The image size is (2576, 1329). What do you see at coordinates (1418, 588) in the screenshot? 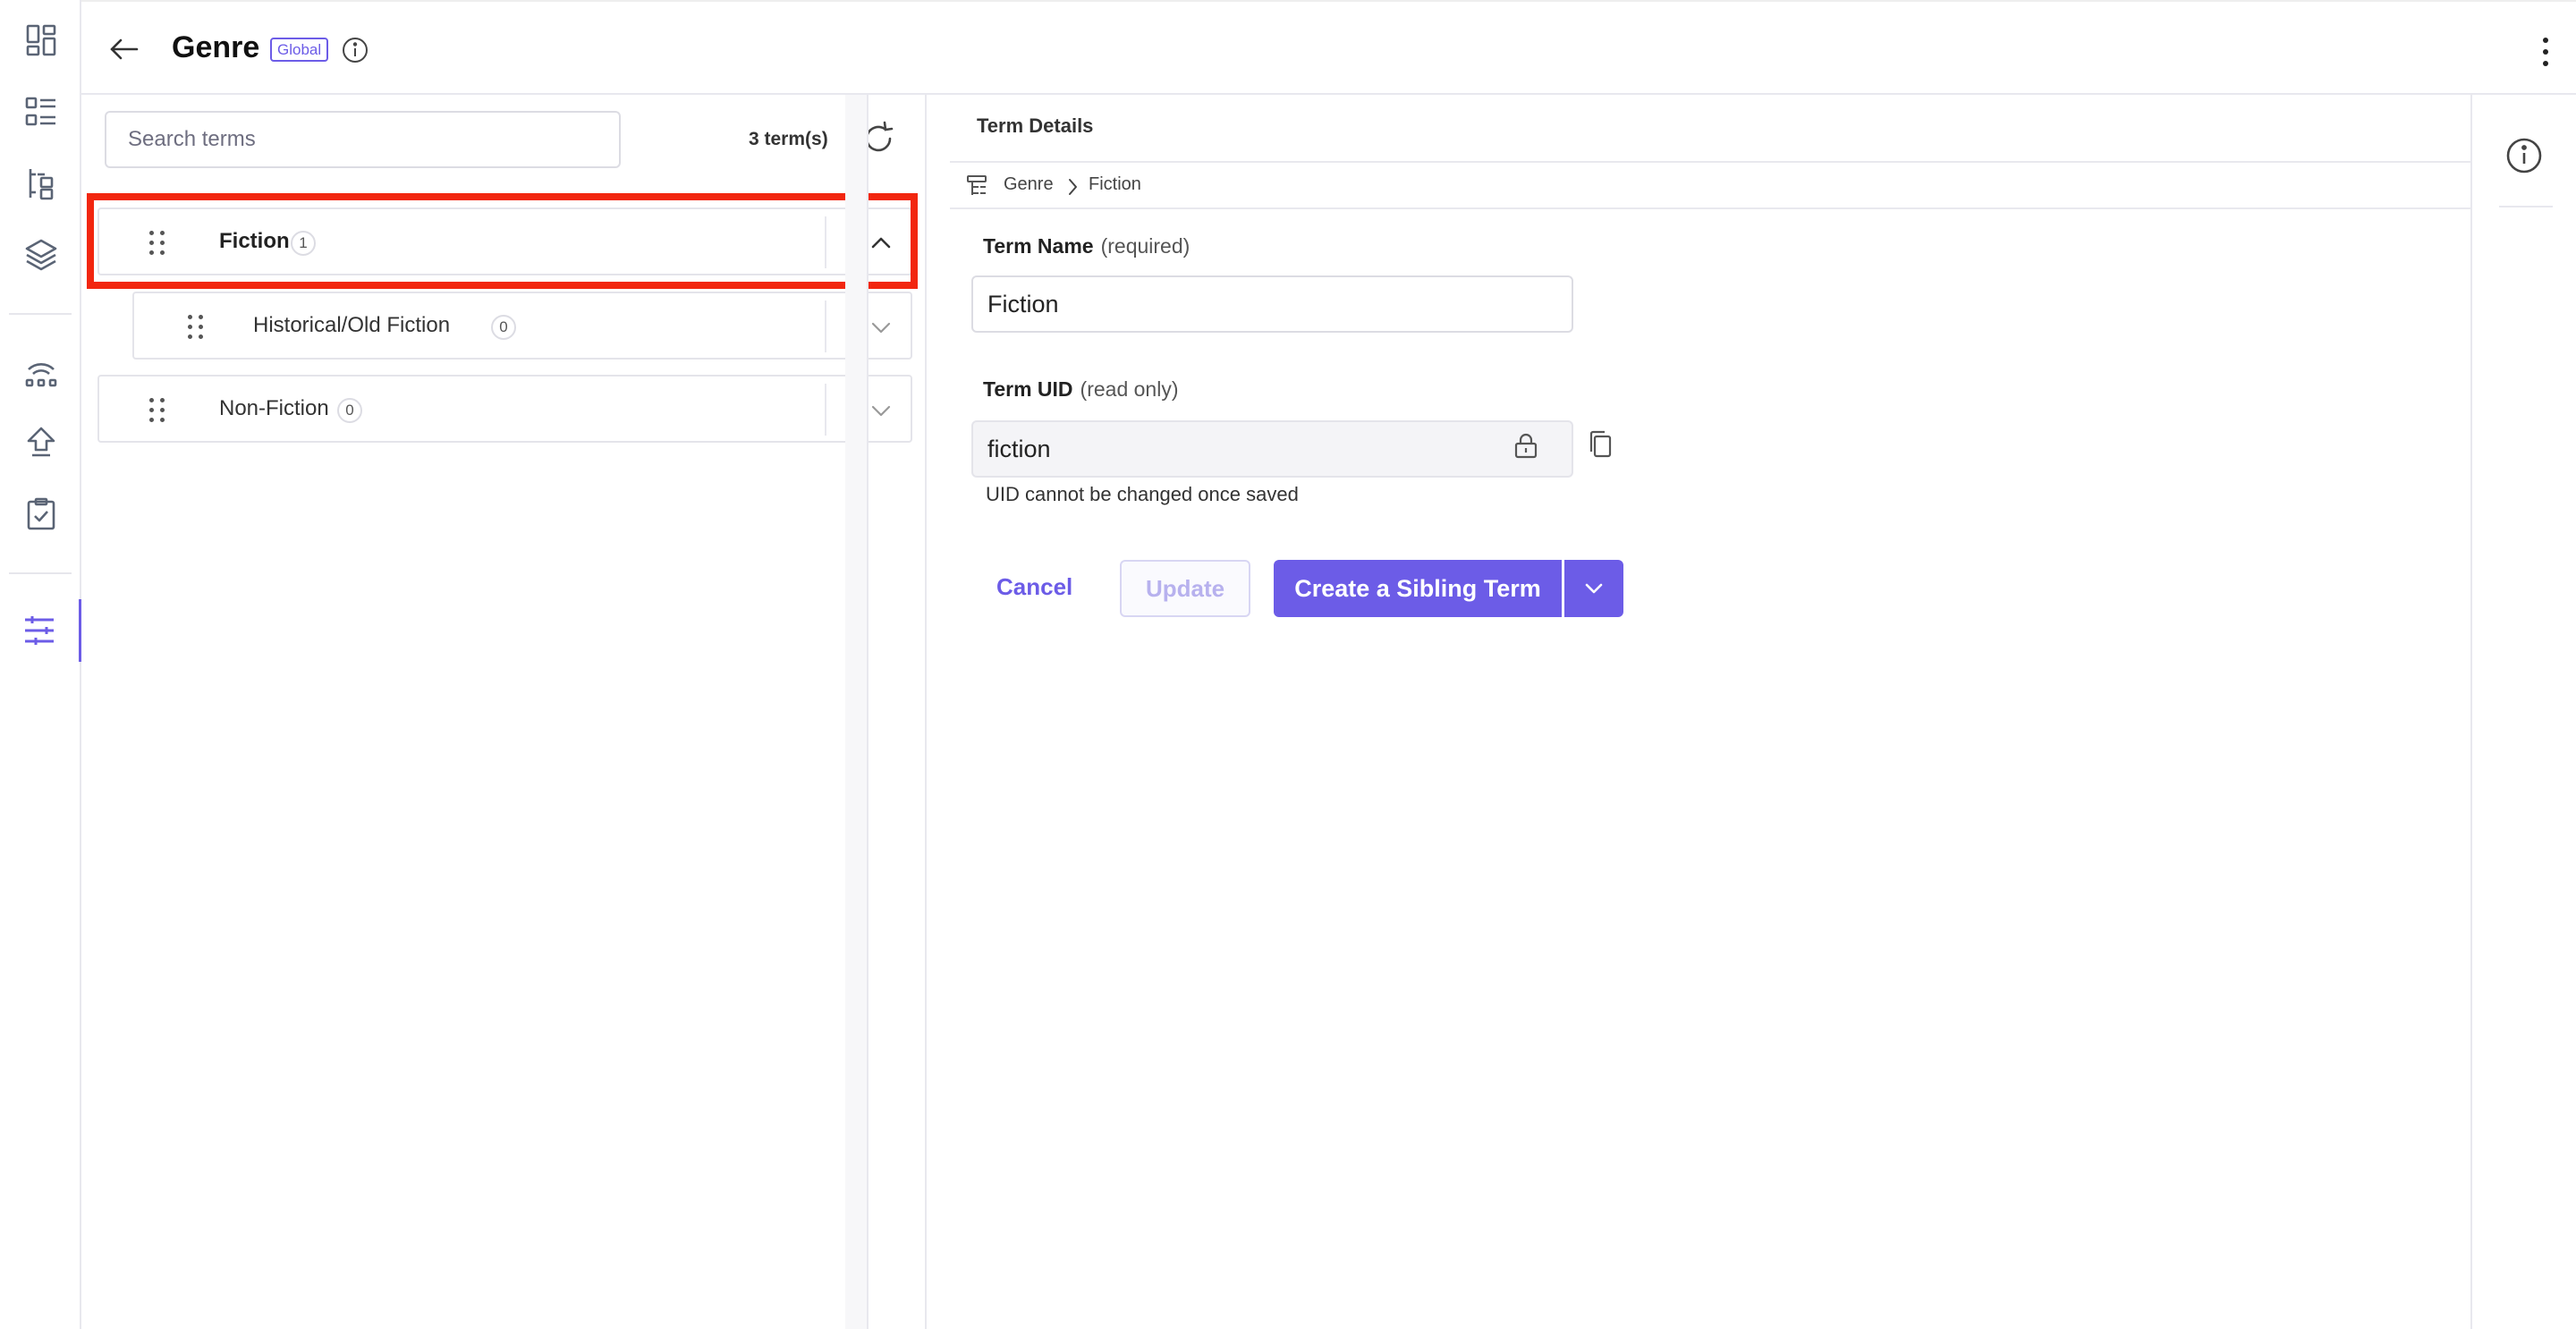
I see `create-sibling-term-button: Create a Sibling Term` at bounding box center [1418, 588].